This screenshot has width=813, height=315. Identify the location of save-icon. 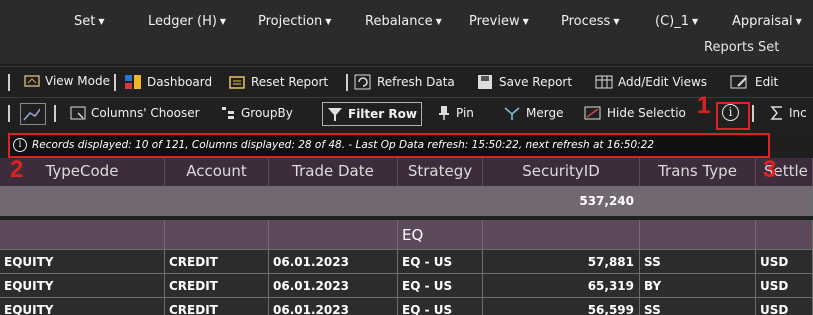
(485, 82).